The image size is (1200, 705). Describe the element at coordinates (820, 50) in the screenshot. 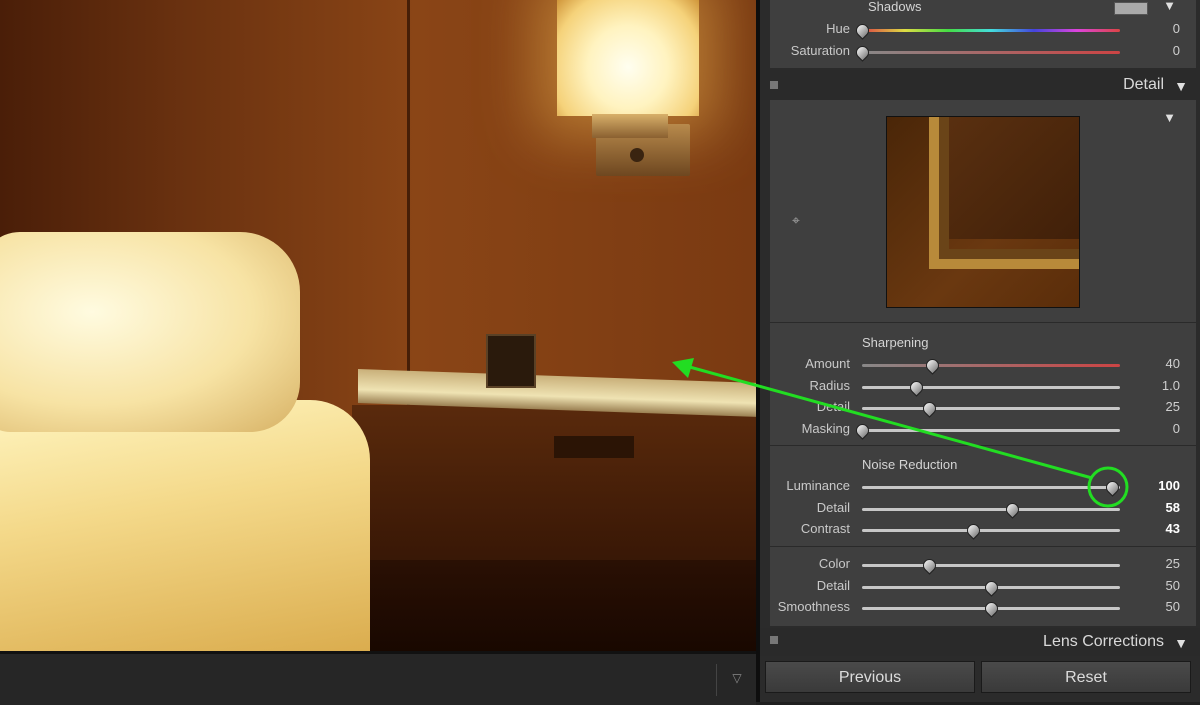

I see `slider-label-saturation: Saturation` at that location.